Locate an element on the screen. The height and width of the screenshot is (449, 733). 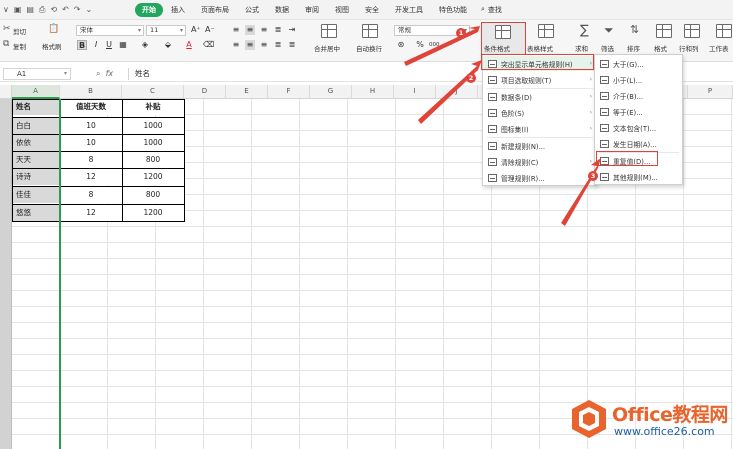
watermark-url: www.office26.com is located at coordinates (664, 431).